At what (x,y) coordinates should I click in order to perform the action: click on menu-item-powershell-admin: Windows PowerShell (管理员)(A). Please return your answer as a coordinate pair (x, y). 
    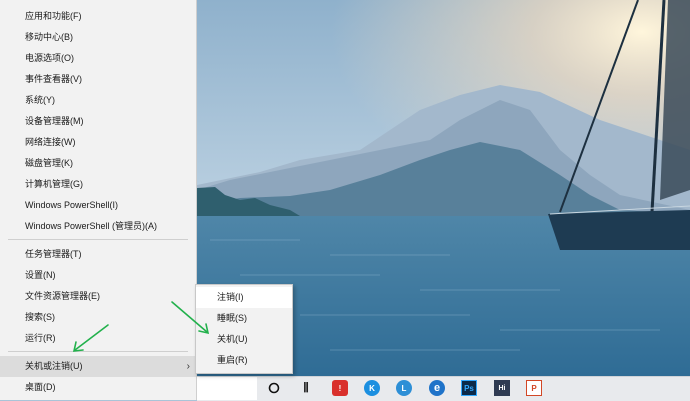
    Looking at the image, I should click on (98, 226).